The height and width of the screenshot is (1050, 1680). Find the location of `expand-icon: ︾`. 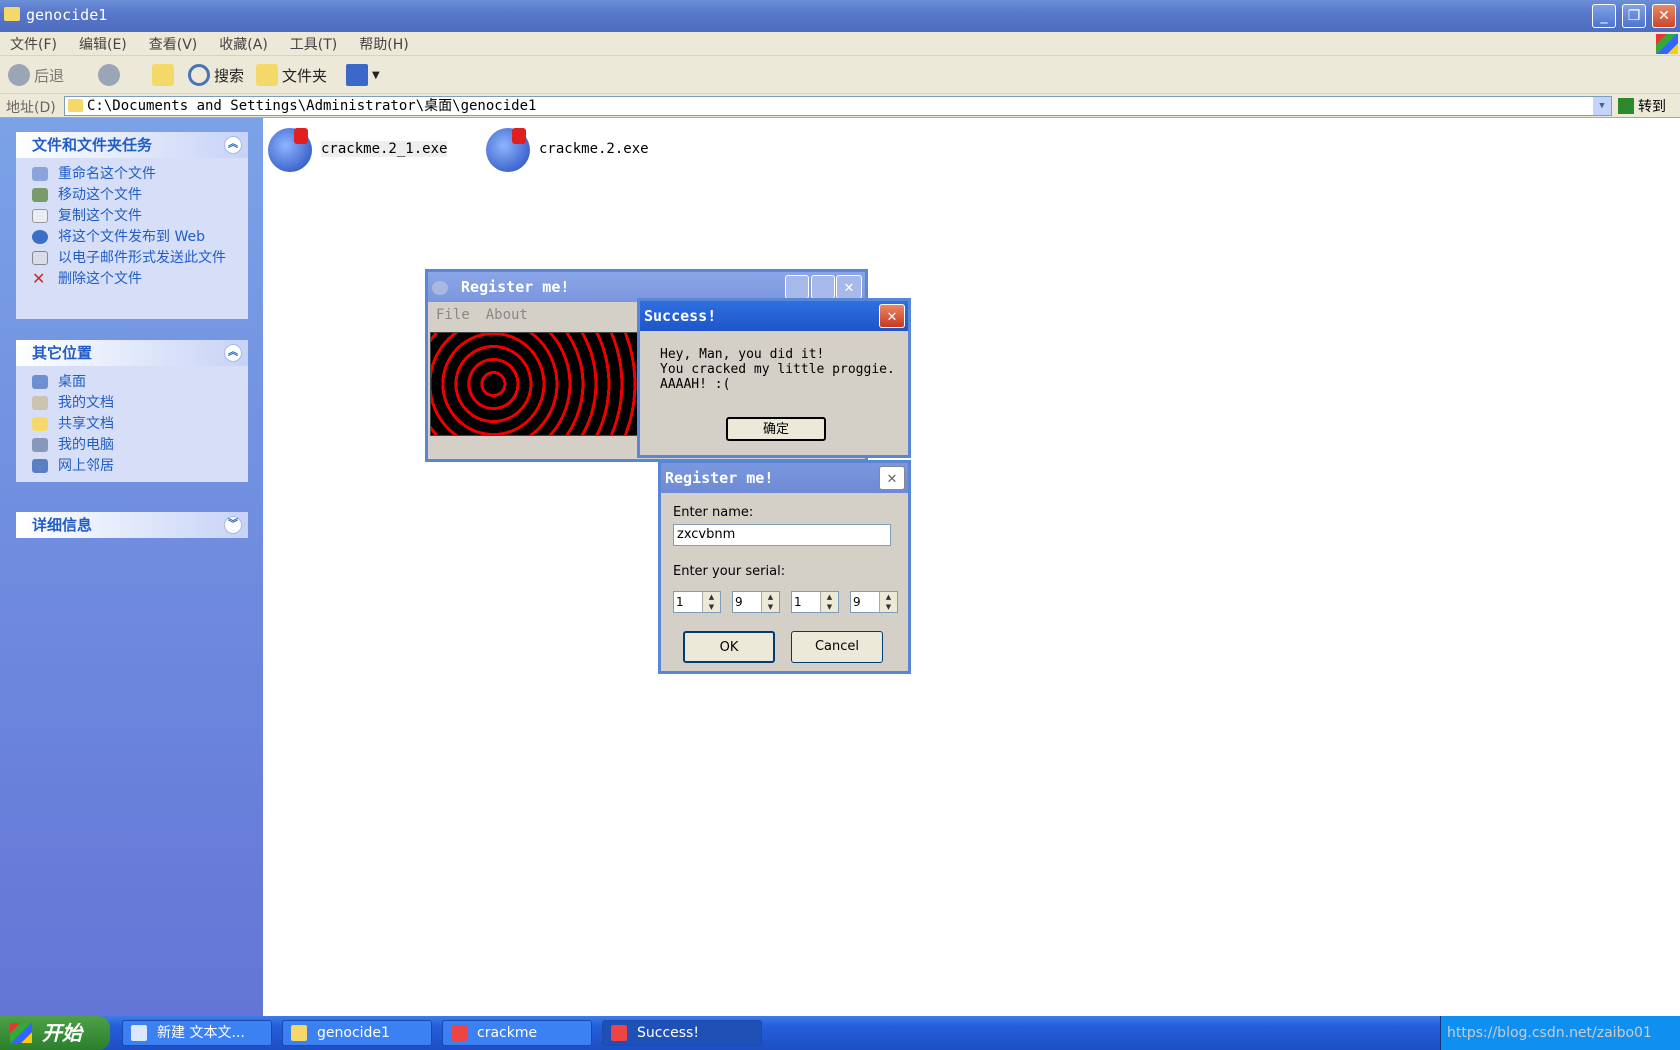

expand-icon: ︾ is located at coordinates (233, 525).